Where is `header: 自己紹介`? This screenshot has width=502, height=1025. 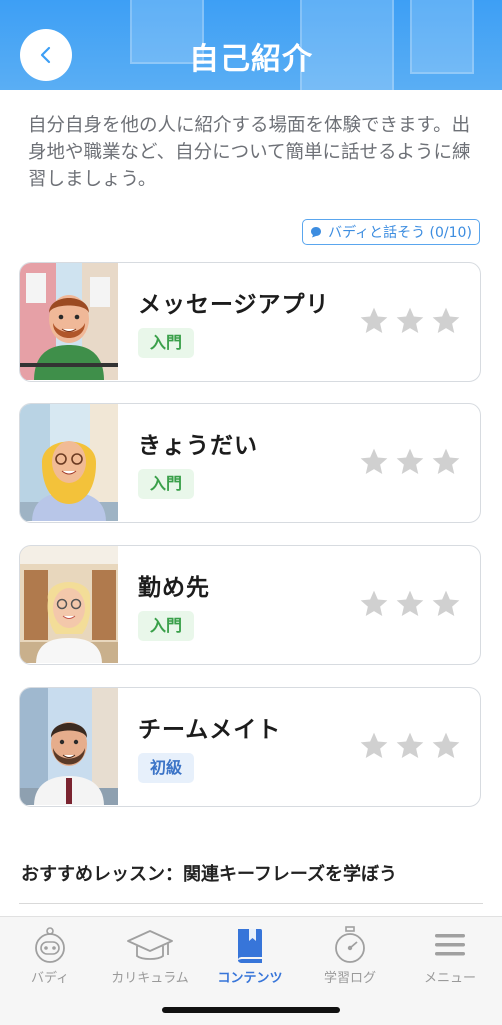
header: 自己紹介 is located at coordinates (251, 45).